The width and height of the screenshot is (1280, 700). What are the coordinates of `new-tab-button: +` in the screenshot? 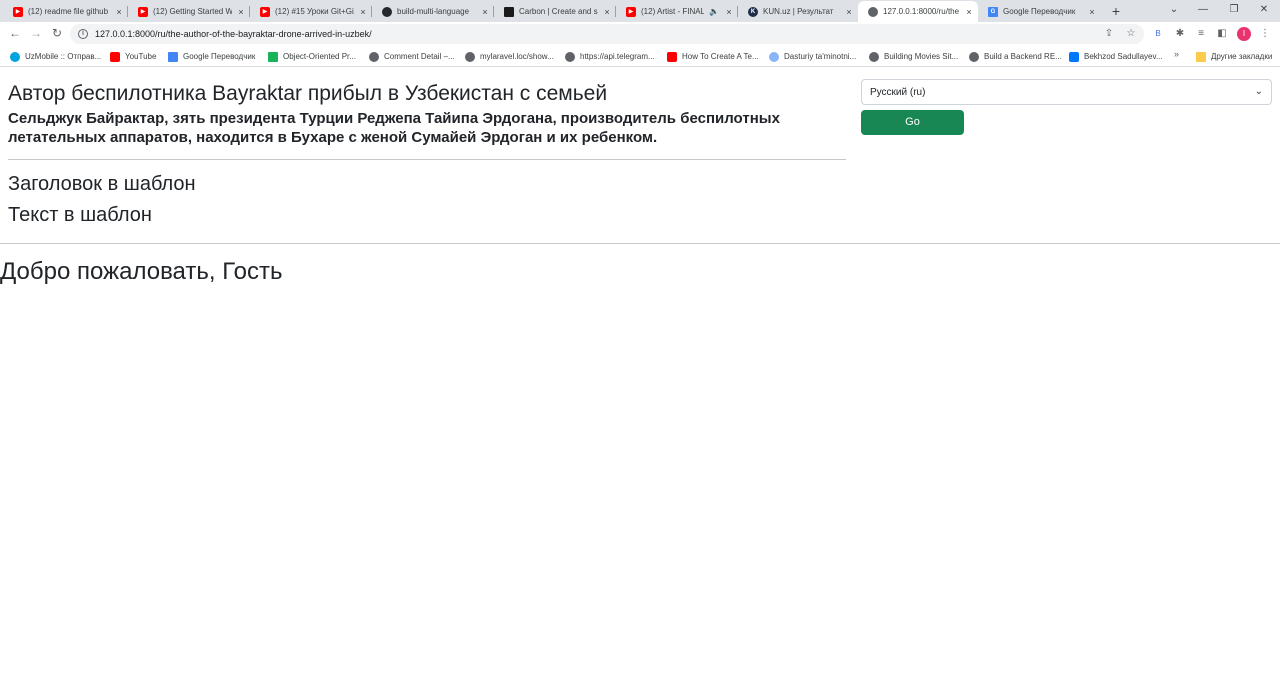 It's located at (1116, 11).